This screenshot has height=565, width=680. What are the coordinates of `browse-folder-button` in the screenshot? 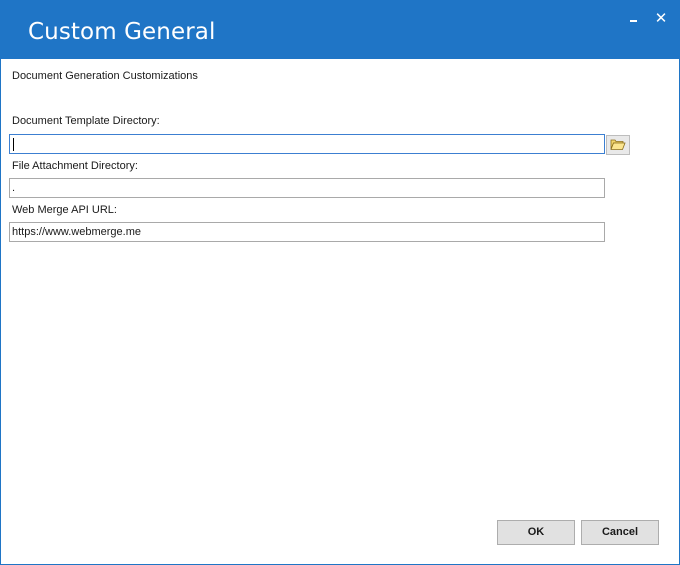 It's located at (618, 145).